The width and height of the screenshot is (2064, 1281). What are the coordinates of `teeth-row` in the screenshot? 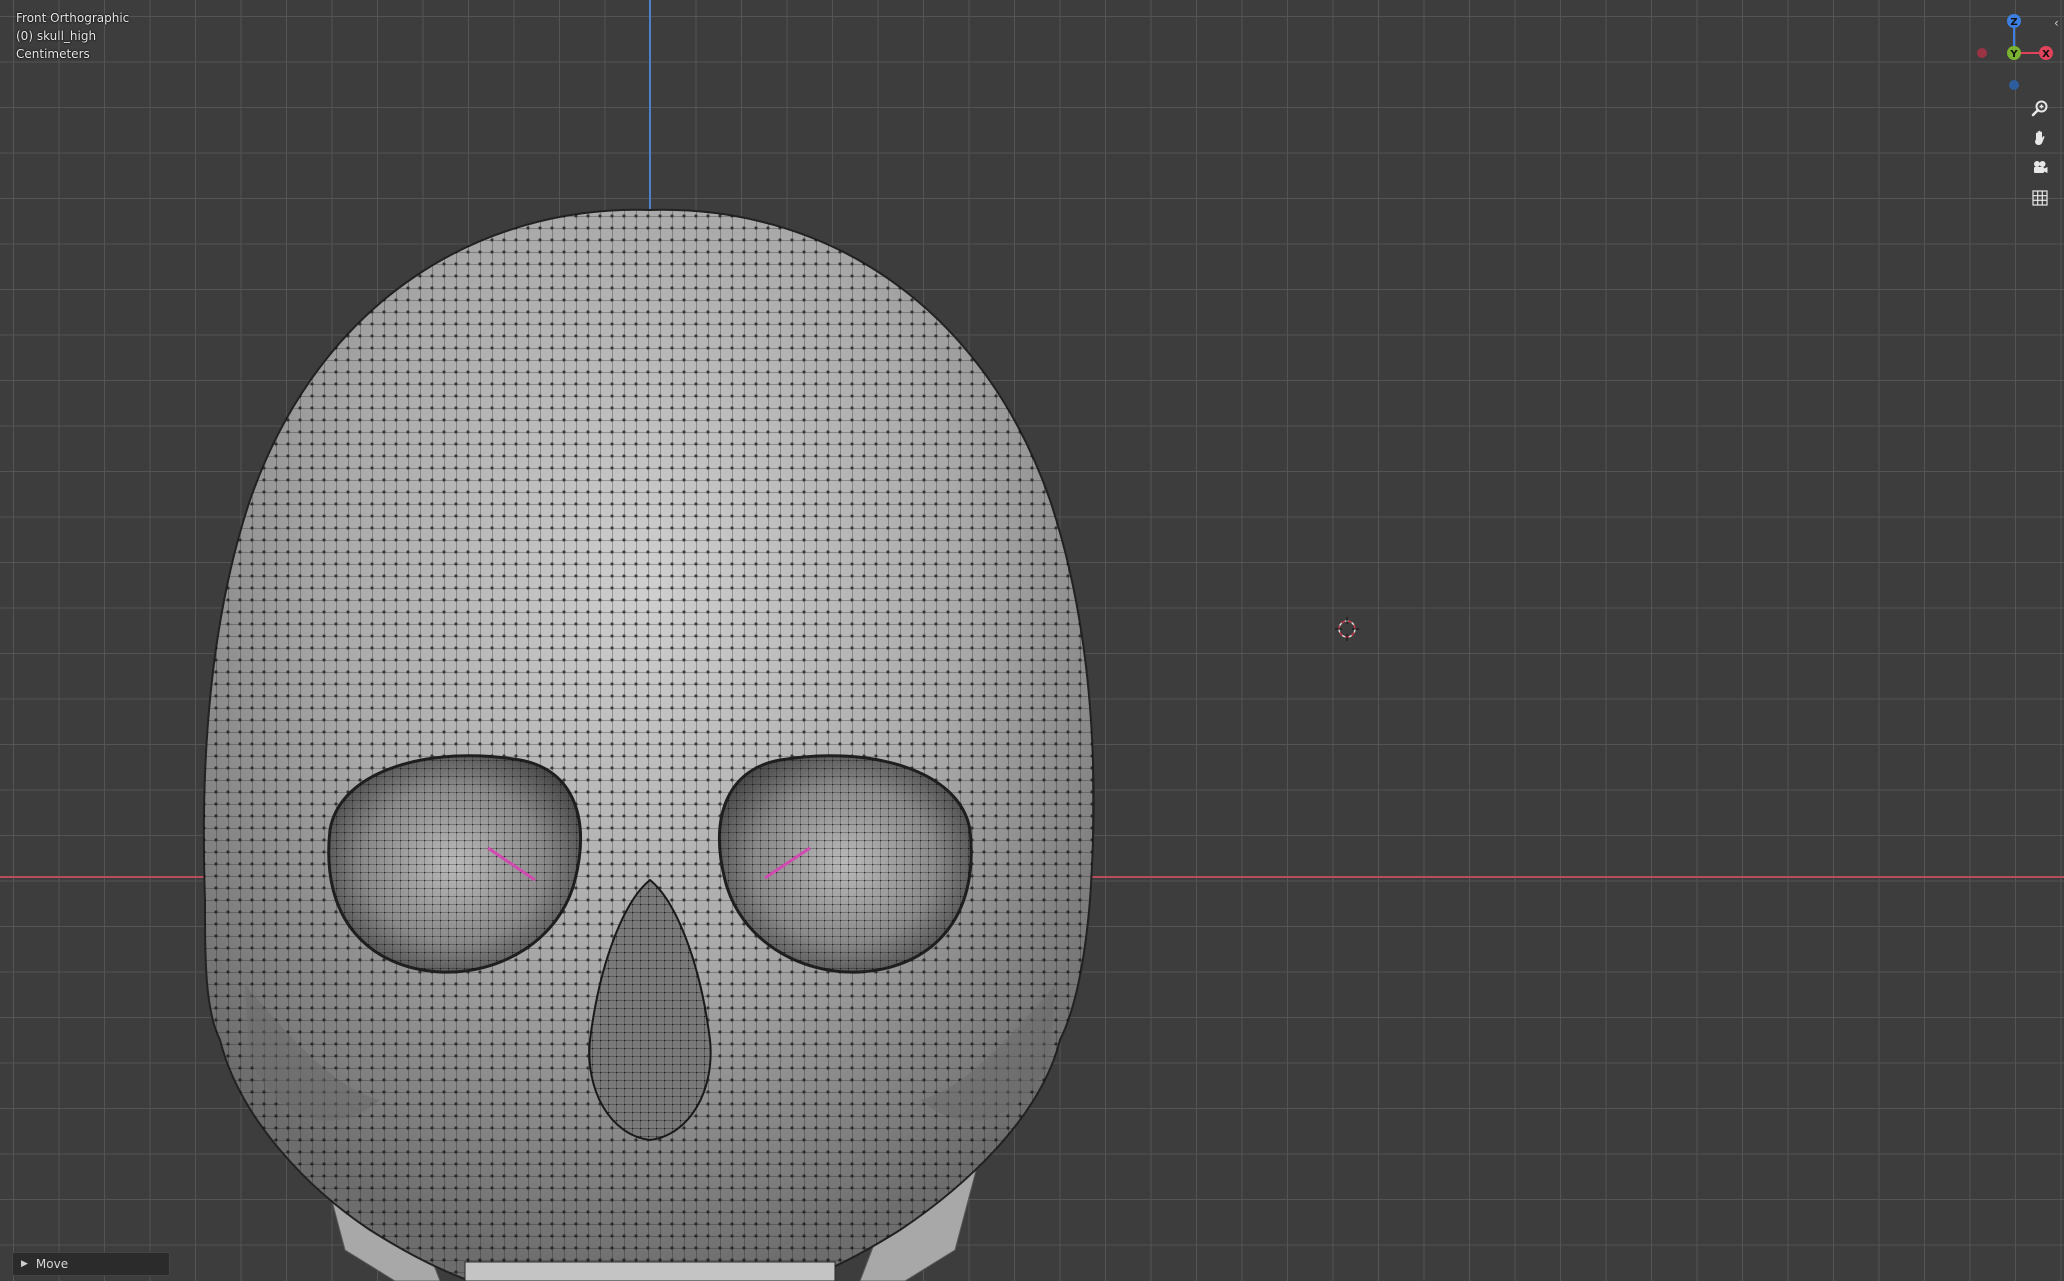 It's located at (650, 1271).